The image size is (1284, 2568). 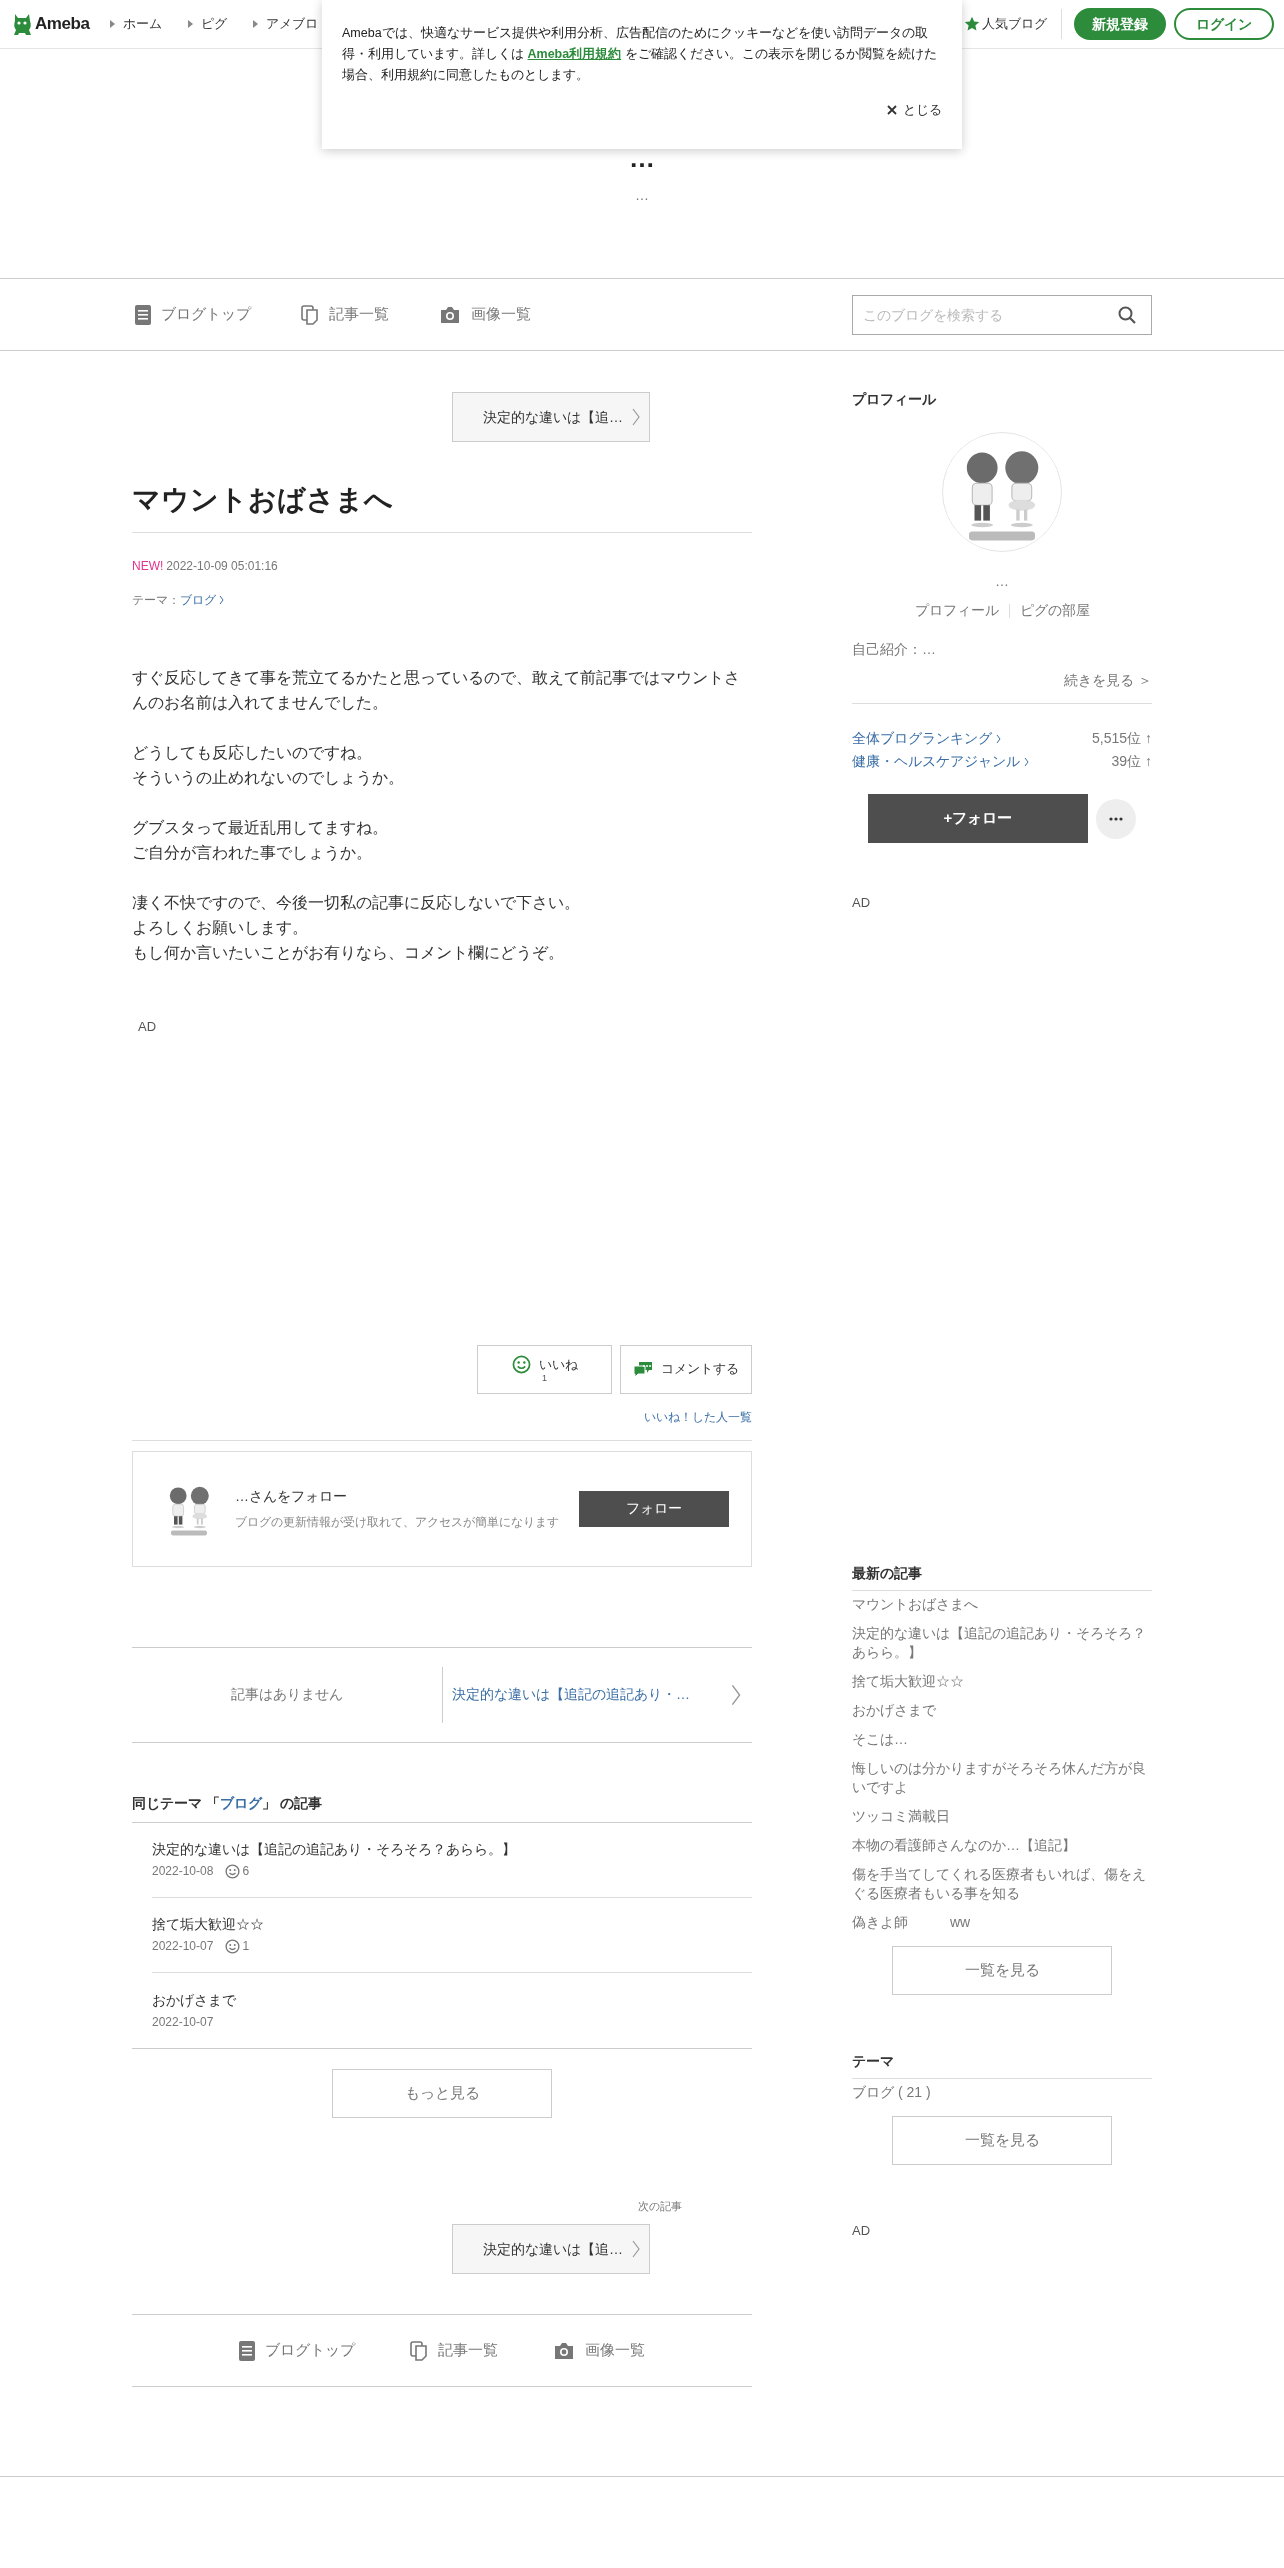 What do you see at coordinates (356, 903) in the screenshot?
I see `body-text: 凄く不快ですので、今後一切私の記事に反応しないで下さい。` at bounding box center [356, 903].